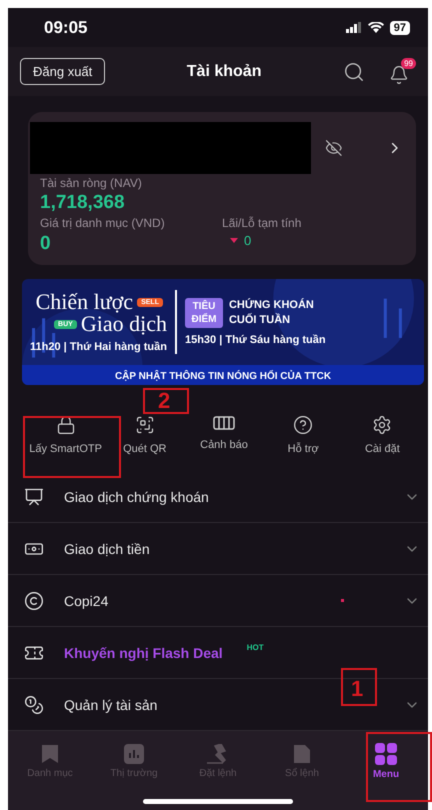  What do you see at coordinates (223, 423) in the screenshot?
I see `bars-icon` at bounding box center [223, 423].